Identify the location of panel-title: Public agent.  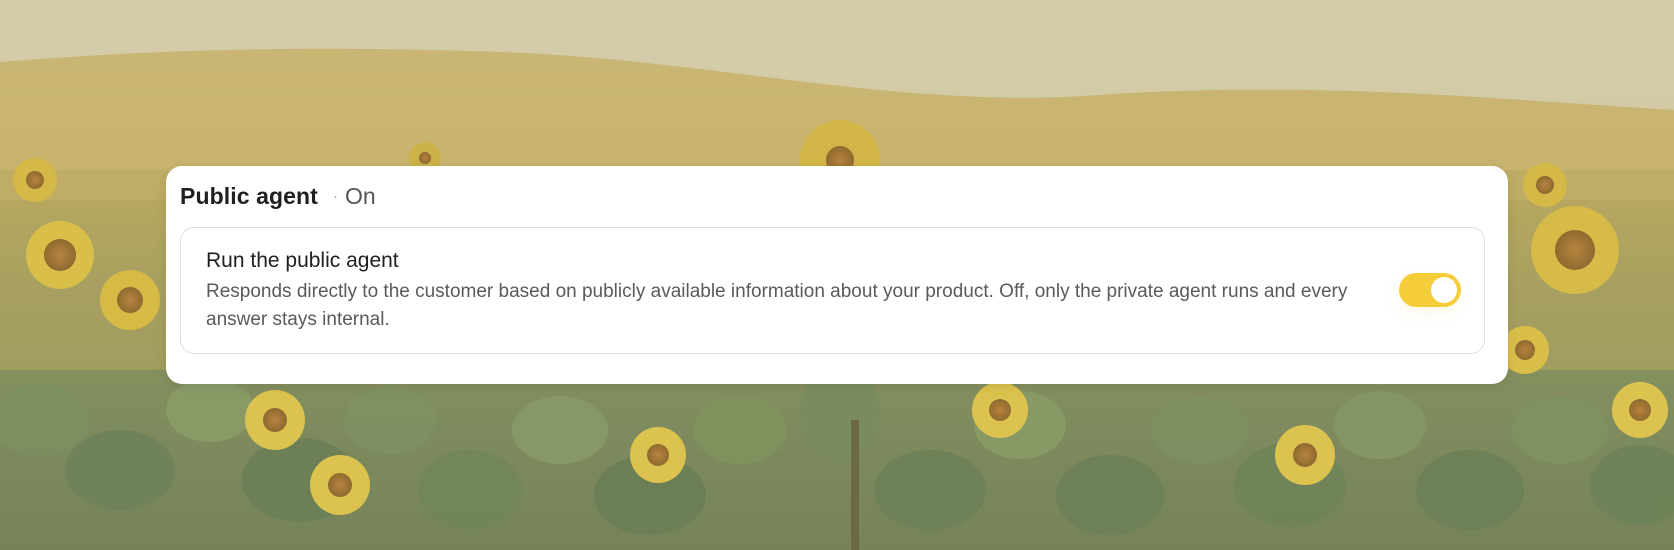
(249, 195).